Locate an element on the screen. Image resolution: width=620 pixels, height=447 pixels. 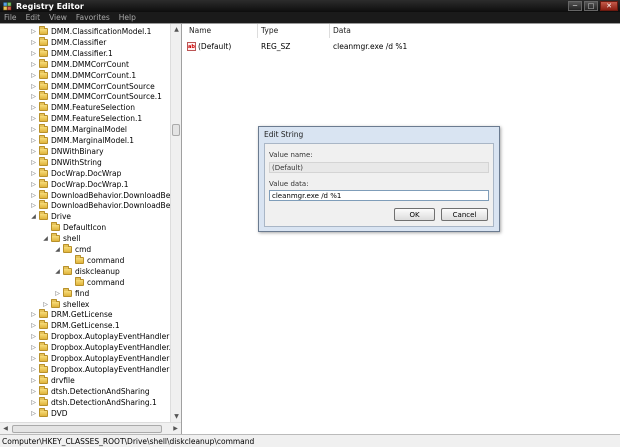
folder-icon is located at coordinates (43, 412).